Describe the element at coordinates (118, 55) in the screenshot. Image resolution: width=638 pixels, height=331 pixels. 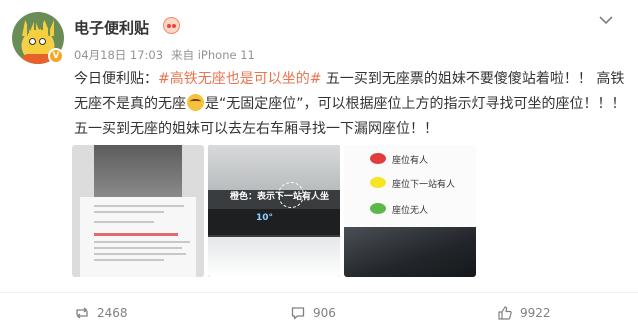
I see `post-time: 04月18日 17:03` at that location.